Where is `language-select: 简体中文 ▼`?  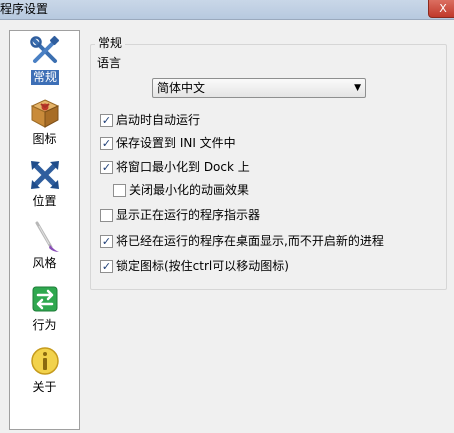 language-select: 简体中文 ▼ is located at coordinates (259, 88).